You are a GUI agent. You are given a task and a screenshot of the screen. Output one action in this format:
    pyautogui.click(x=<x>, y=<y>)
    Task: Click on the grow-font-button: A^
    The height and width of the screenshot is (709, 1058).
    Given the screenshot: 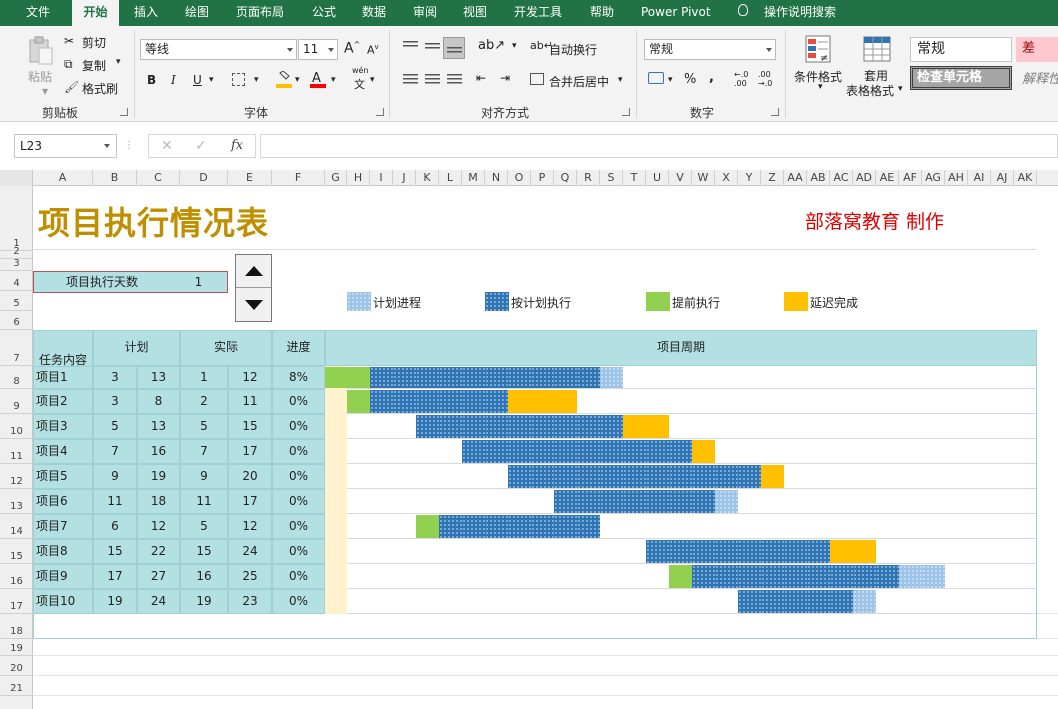 What is the action you would take?
    pyautogui.click(x=352, y=48)
    